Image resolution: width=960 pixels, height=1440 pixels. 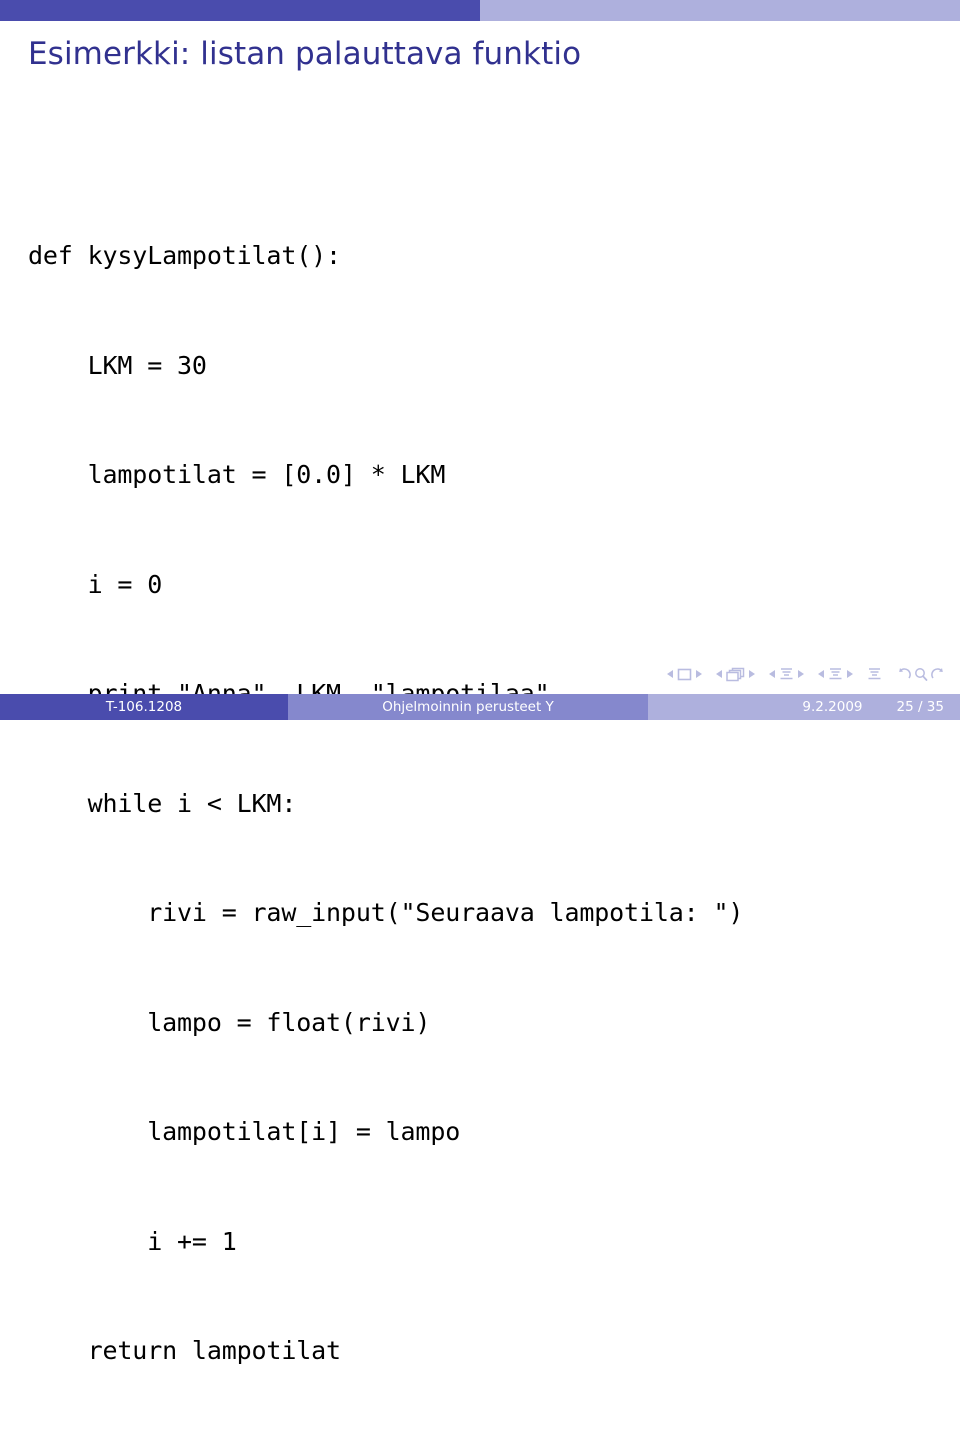 I want to click on beamer-navigation-symbols, so click(x=806, y=674).